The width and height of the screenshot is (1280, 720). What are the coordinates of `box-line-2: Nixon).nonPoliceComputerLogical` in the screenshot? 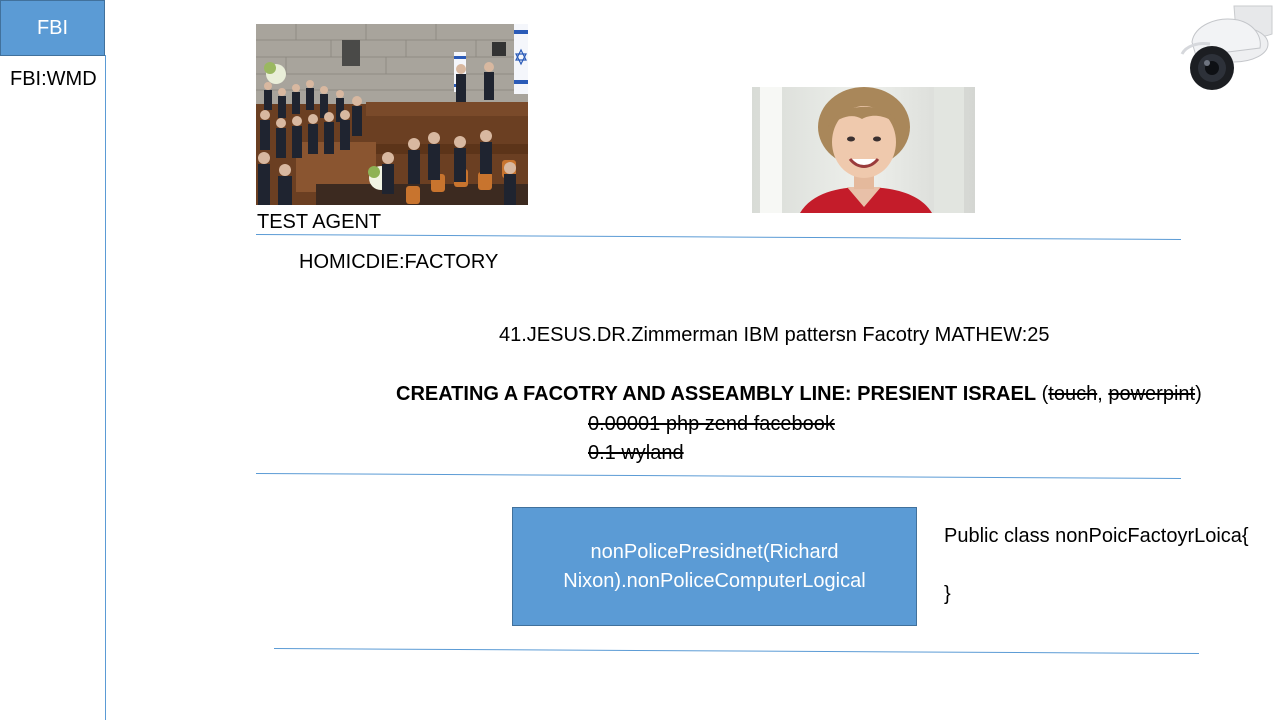 It's located at (714, 580).